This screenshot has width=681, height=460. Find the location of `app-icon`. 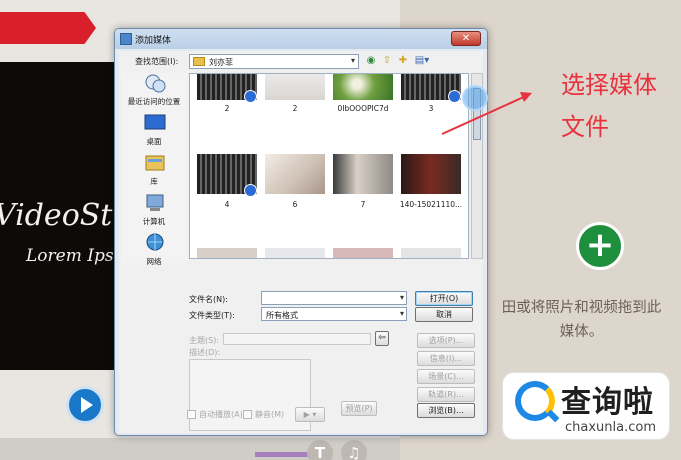

app-icon is located at coordinates (126, 39).